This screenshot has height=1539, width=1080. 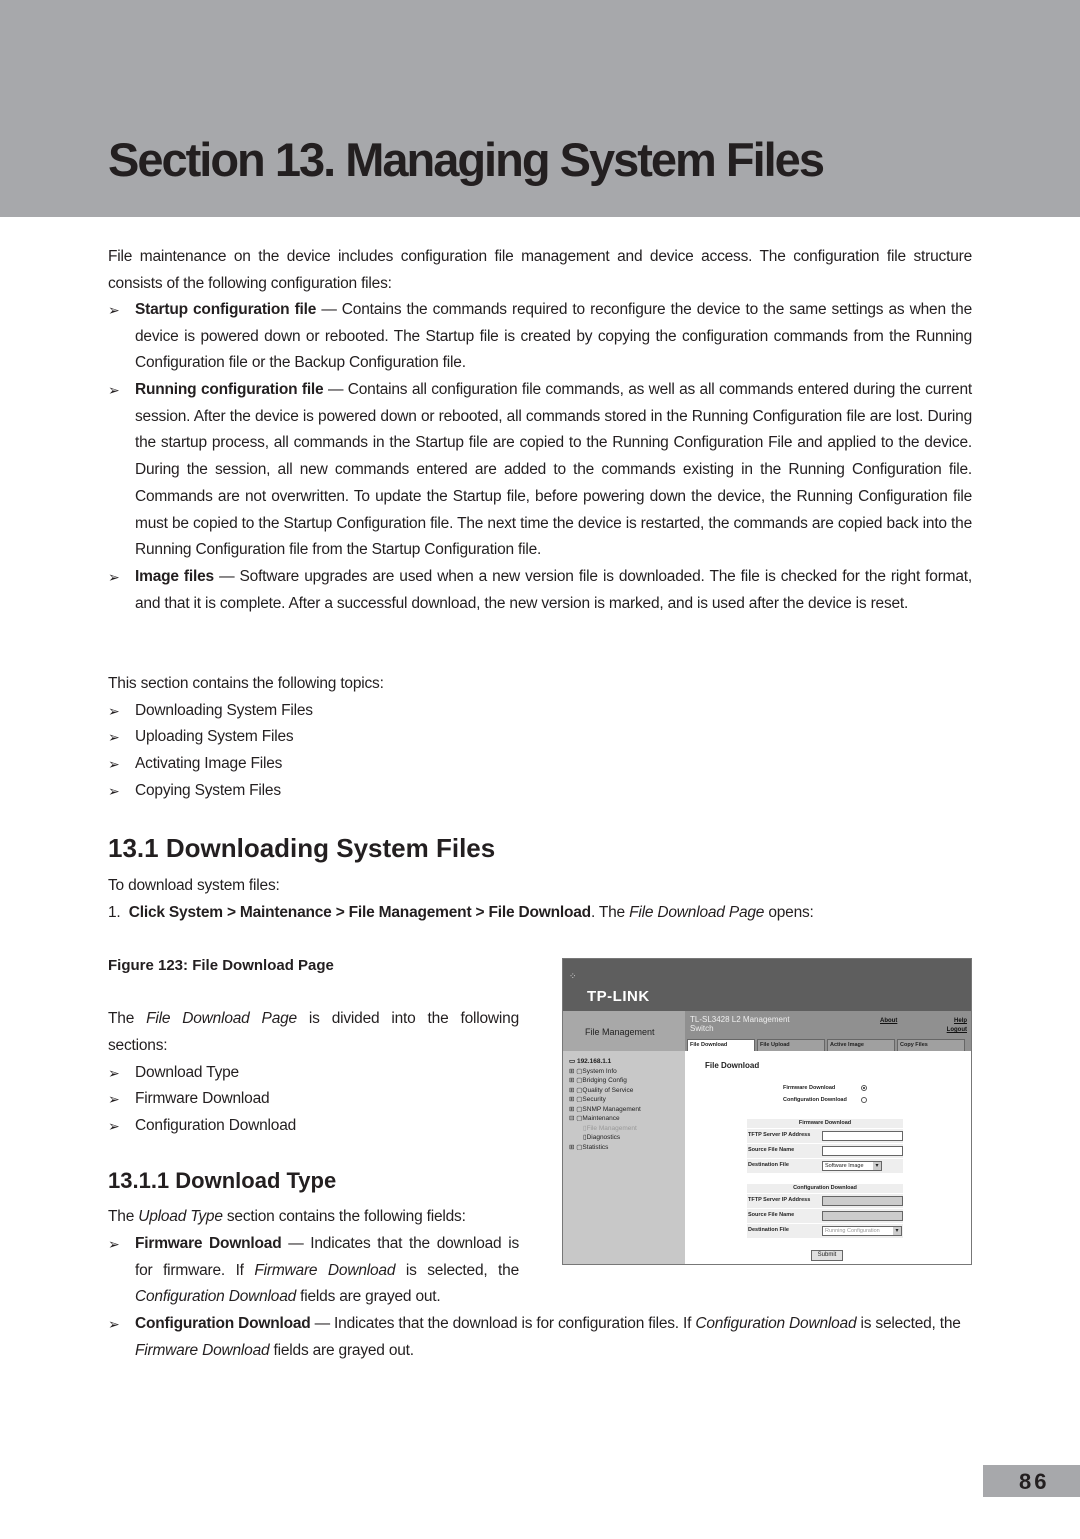 What do you see at coordinates (862, 1231) in the screenshot?
I see `cfg-destination-select: Running Configuration` at bounding box center [862, 1231].